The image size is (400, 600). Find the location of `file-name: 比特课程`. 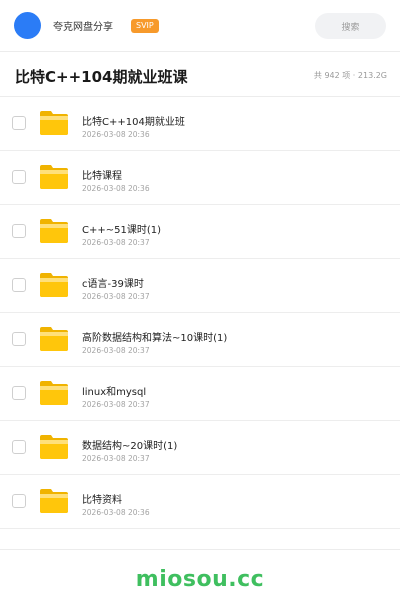

file-name: 比特课程 is located at coordinates (102, 176).